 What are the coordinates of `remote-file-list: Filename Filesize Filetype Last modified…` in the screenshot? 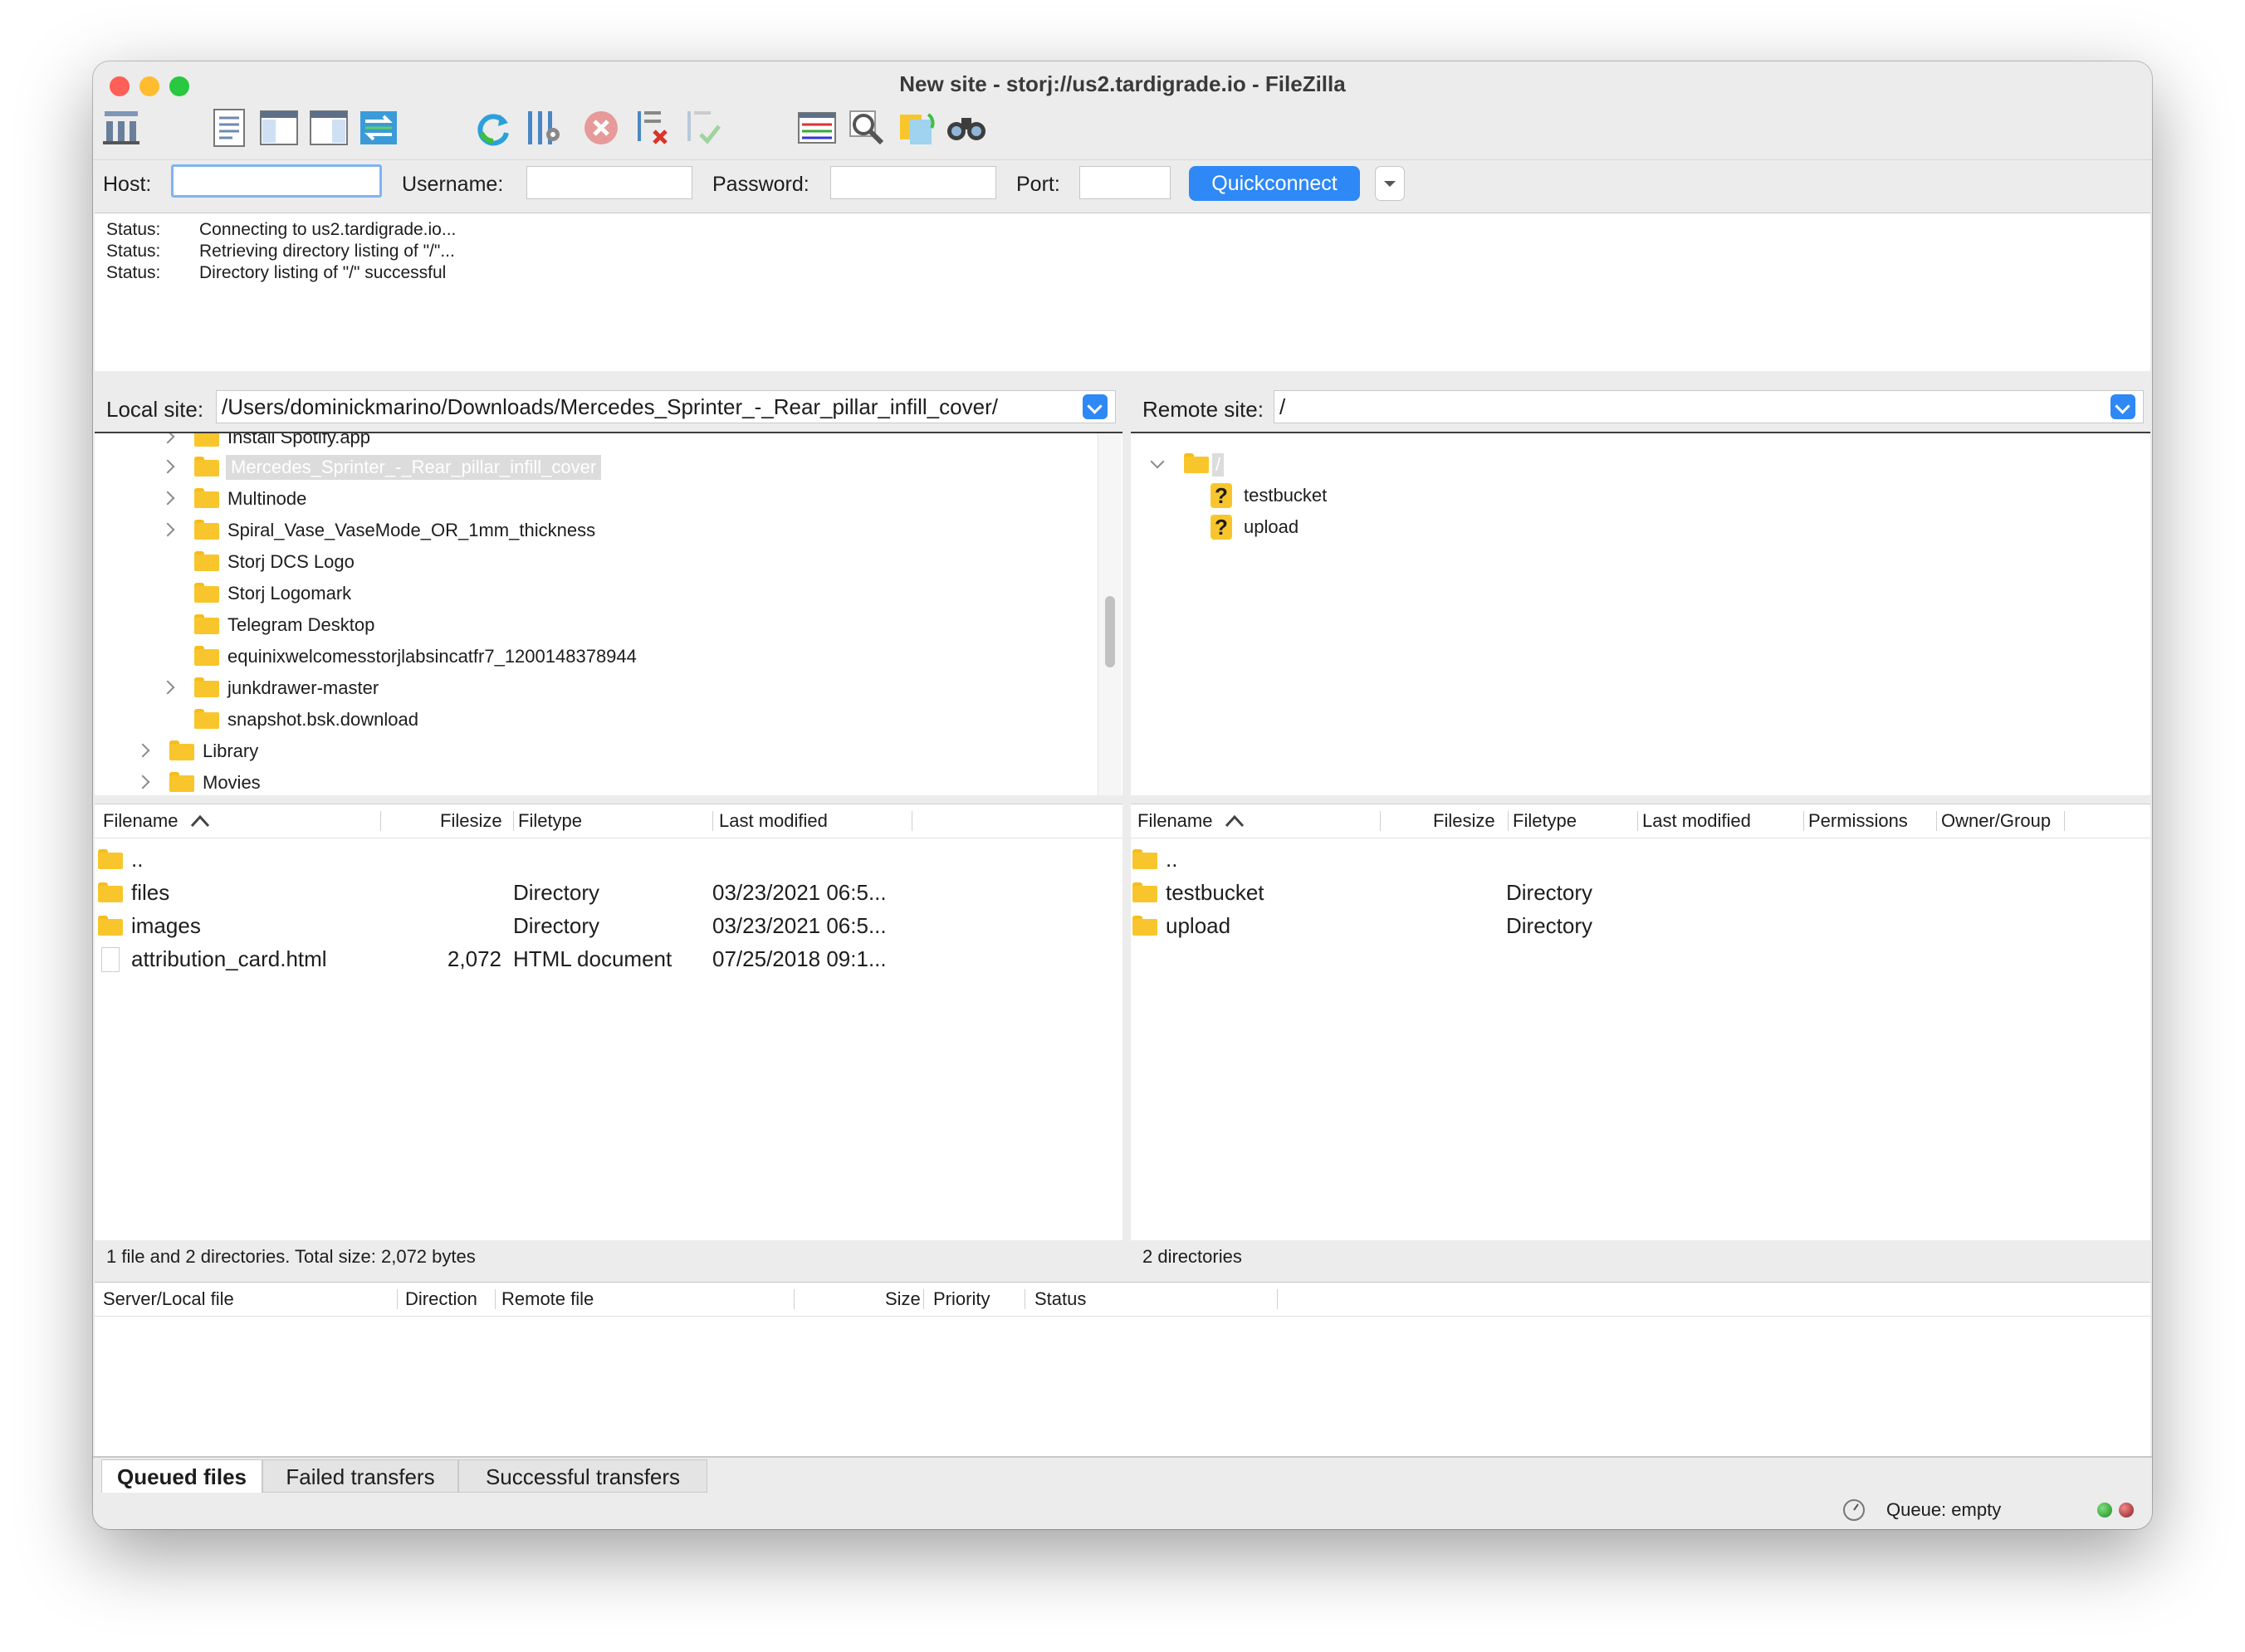 It's located at (1640, 1022).